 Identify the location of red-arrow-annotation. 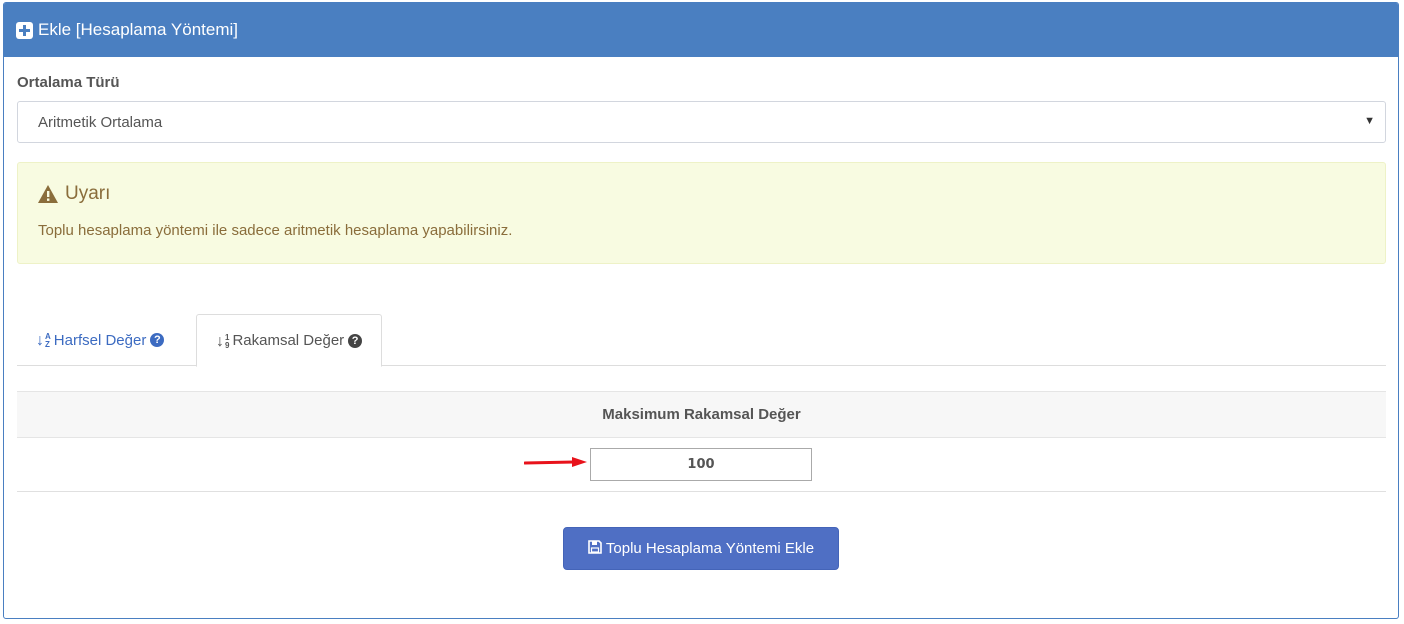
(555, 462).